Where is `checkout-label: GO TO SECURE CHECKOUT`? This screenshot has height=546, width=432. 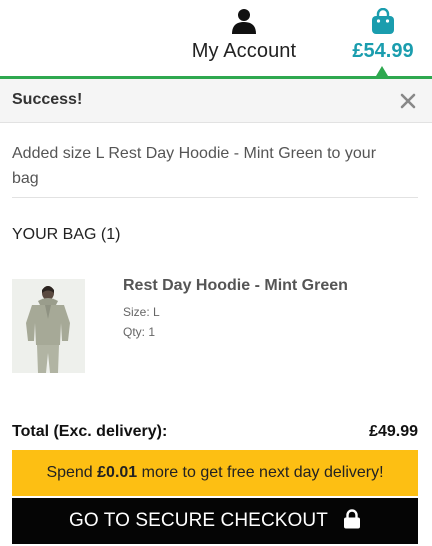 checkout-label: GO TO SECURE CHECKOUT is located at coordinates (198, 520).